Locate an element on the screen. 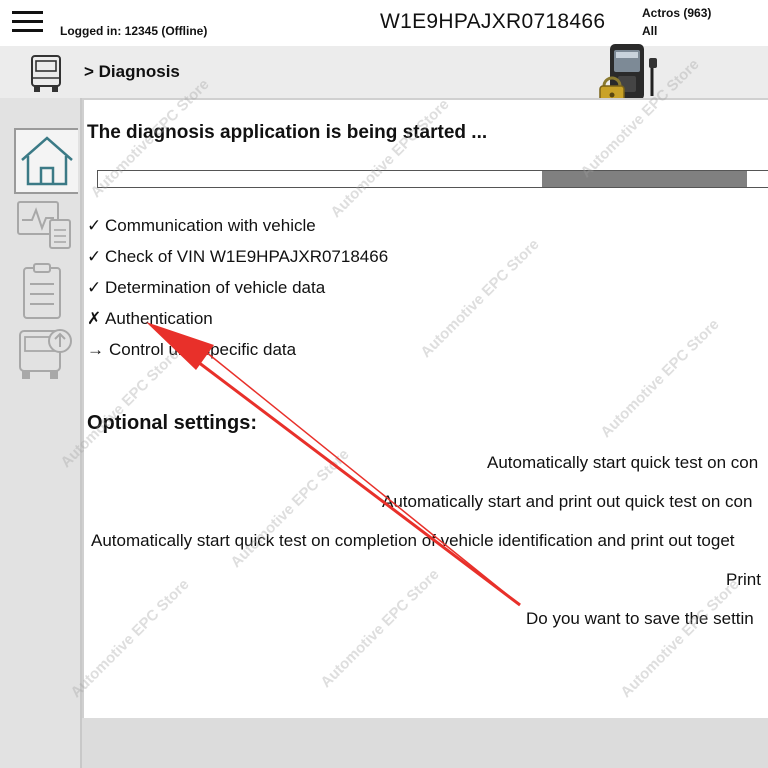  progress-bar is located at coordinates (432, 179).